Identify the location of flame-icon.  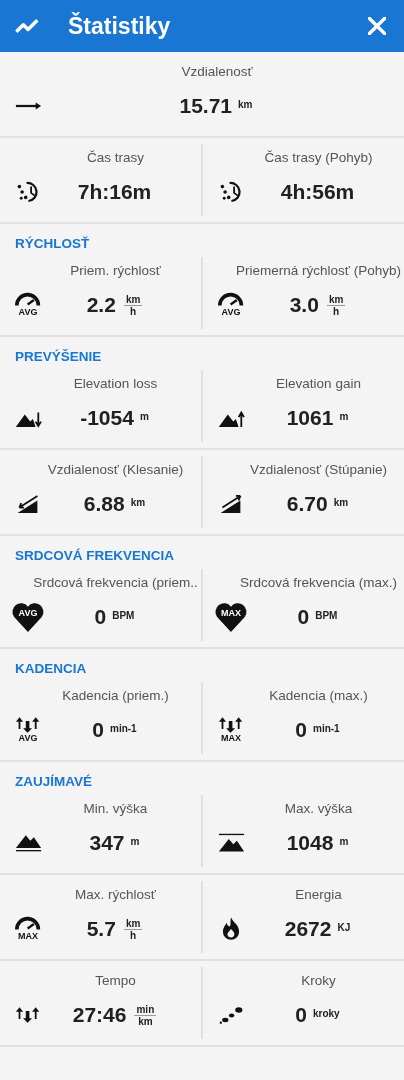
(231, 929).